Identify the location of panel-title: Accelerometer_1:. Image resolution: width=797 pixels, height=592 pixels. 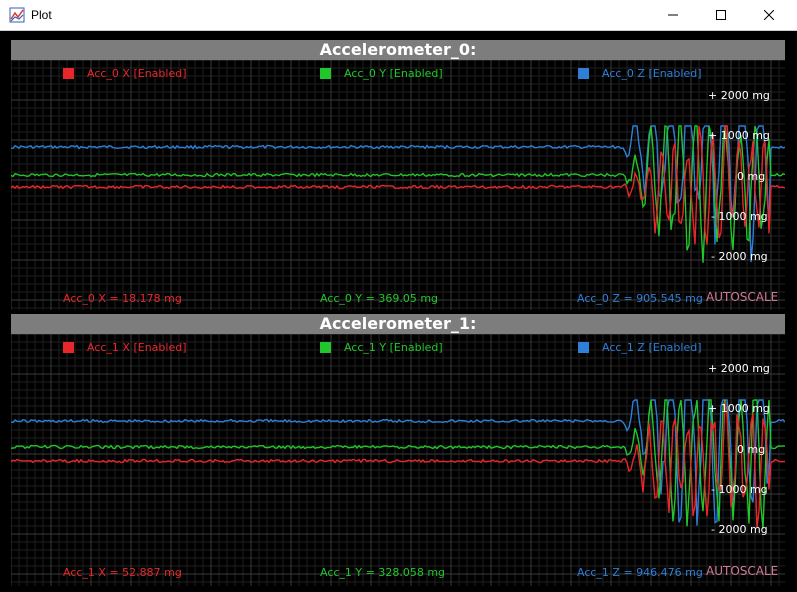
(398, 324).